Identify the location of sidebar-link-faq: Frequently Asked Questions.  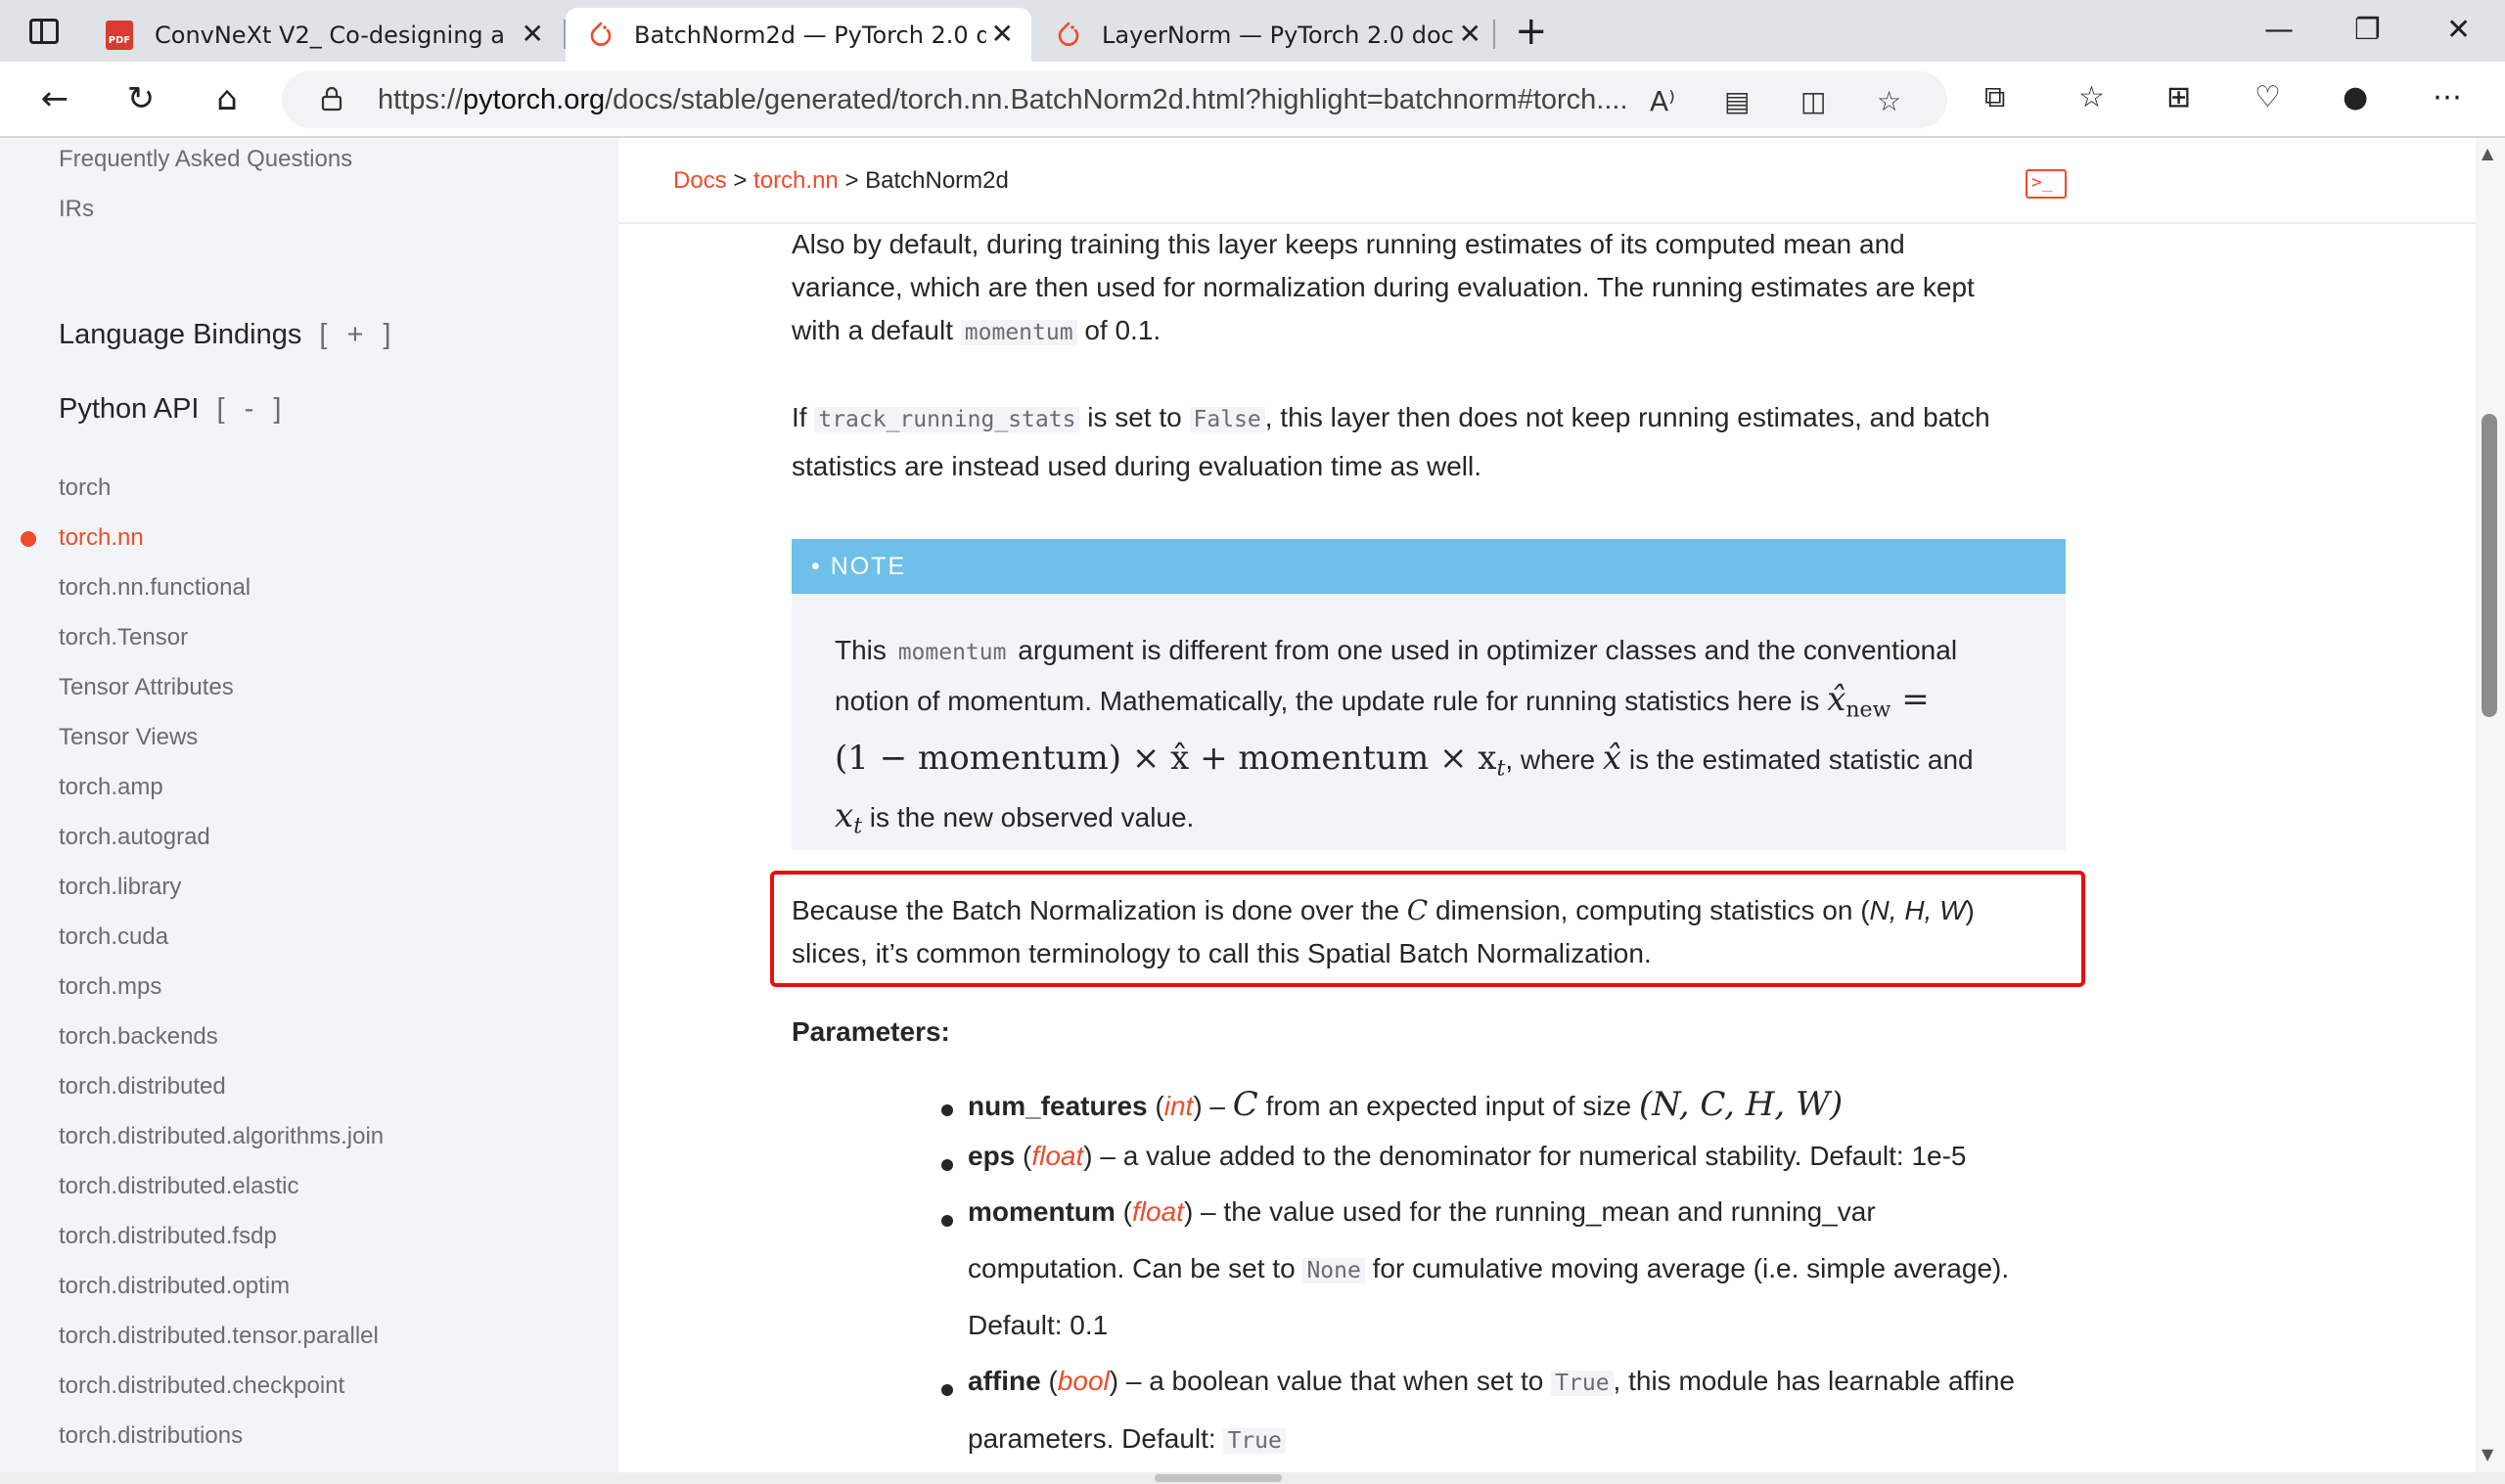
(205, 159).